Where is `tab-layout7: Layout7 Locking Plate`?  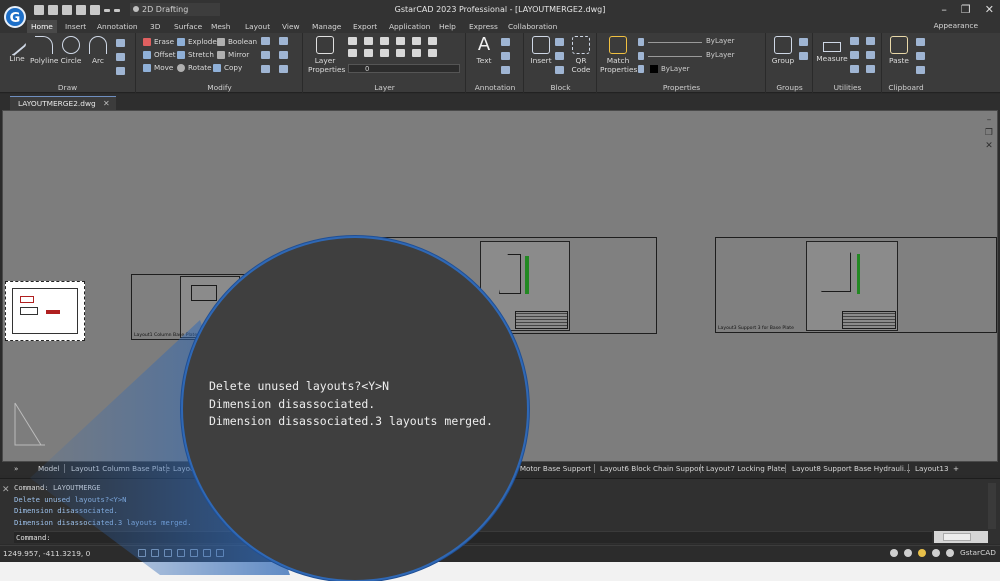
tab-layout7: Layout7 Locking Plate is located at coordinates (745, 469).